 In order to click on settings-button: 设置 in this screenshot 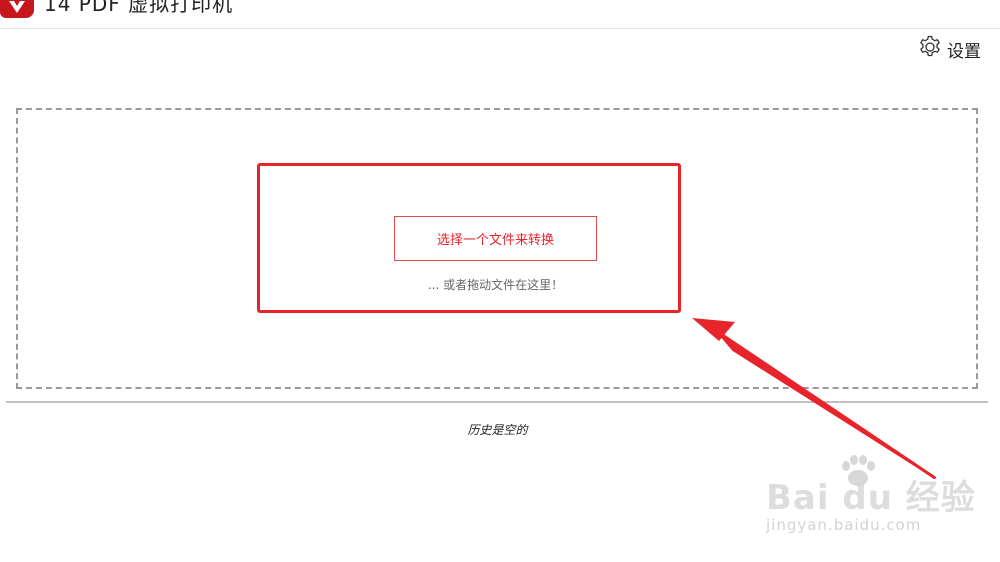, I will do `click(949, 49)`.